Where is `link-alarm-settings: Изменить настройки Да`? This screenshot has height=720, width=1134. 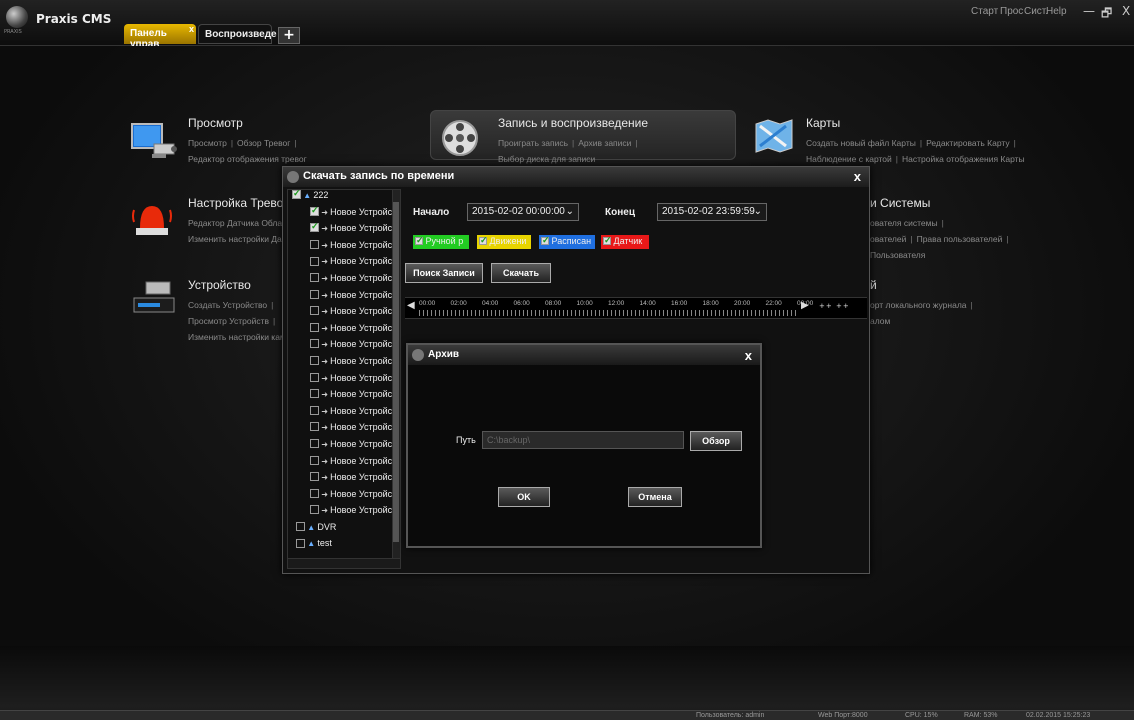
link-alarm-settings: Изменить настройки Да is located at coordinates (235, 239).